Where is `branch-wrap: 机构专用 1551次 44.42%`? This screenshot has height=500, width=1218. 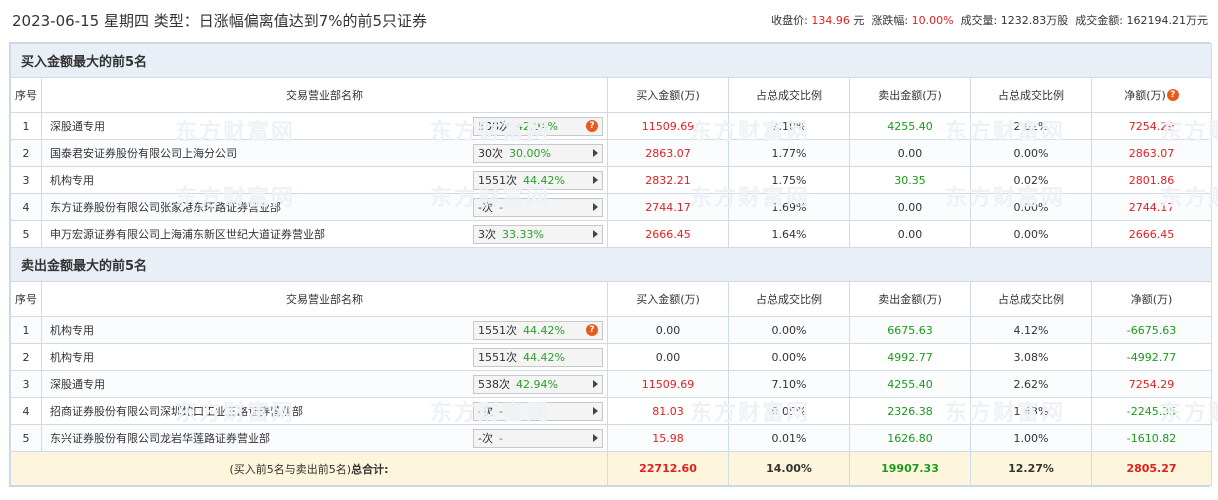 branch-wrap: 机构专用 1551次 44.42% is located at coordinates (326, 357).